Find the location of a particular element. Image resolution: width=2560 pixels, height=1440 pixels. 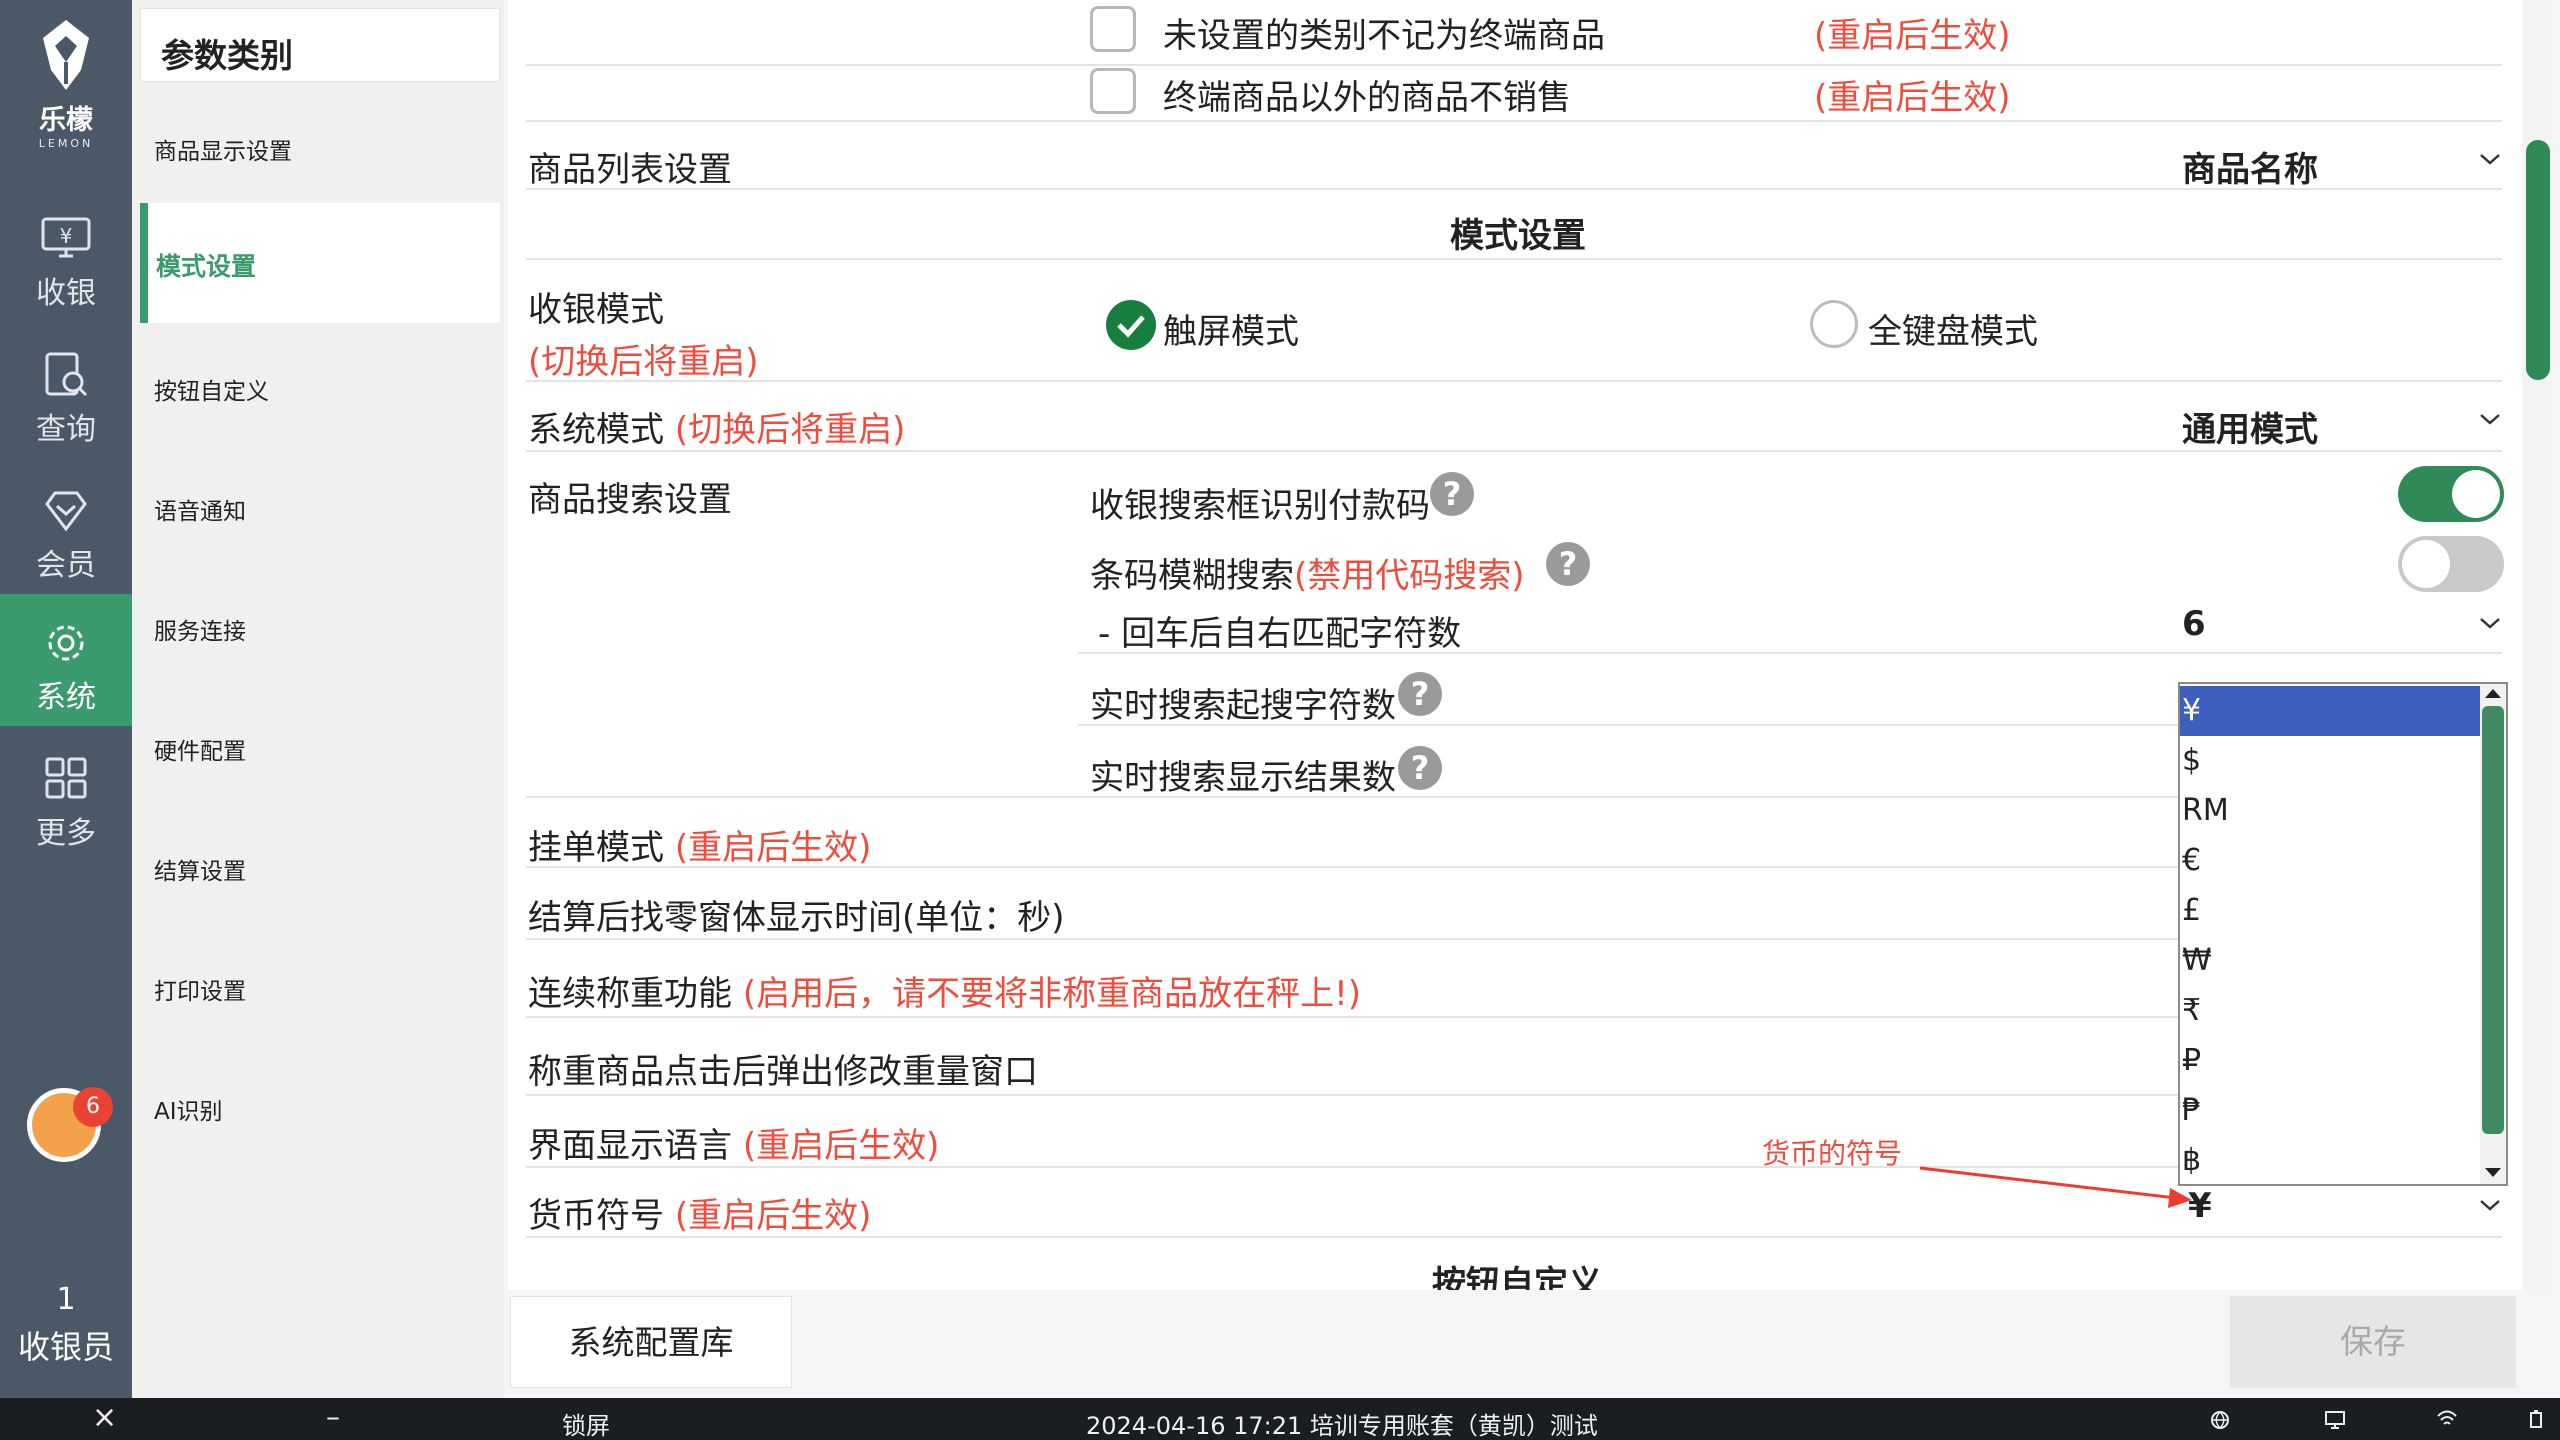

product-list-label: 商品列表设置 is located at coordinates (630, 170).